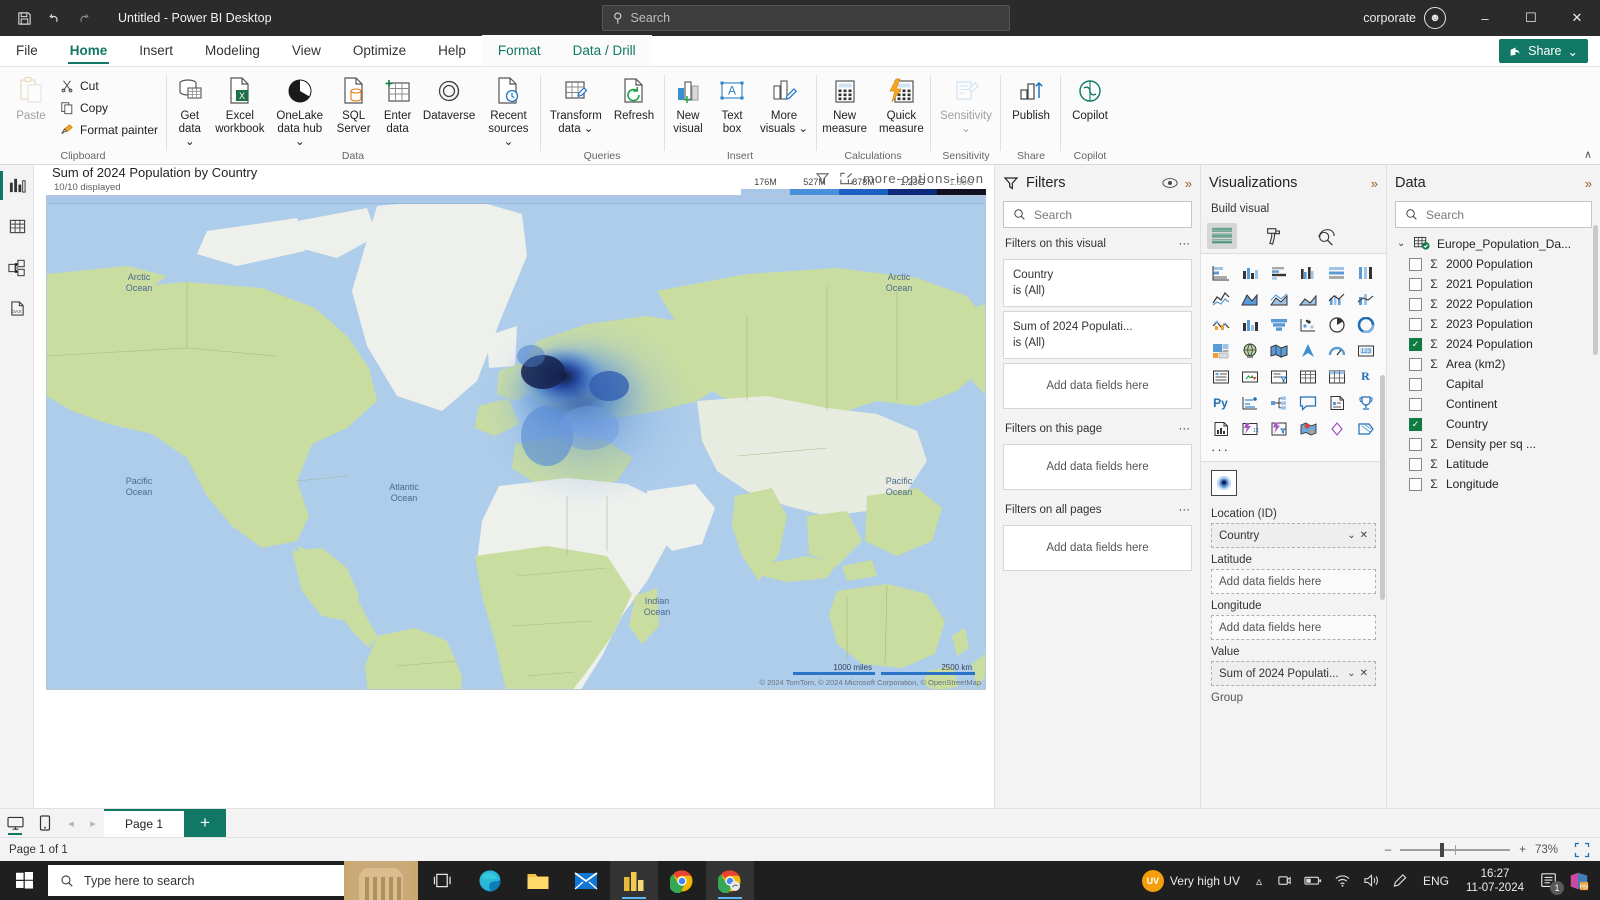 The height and width of the screenshot is (900, 1600). I want to click on office-suite-icon: PBI, so click(1583, 880).